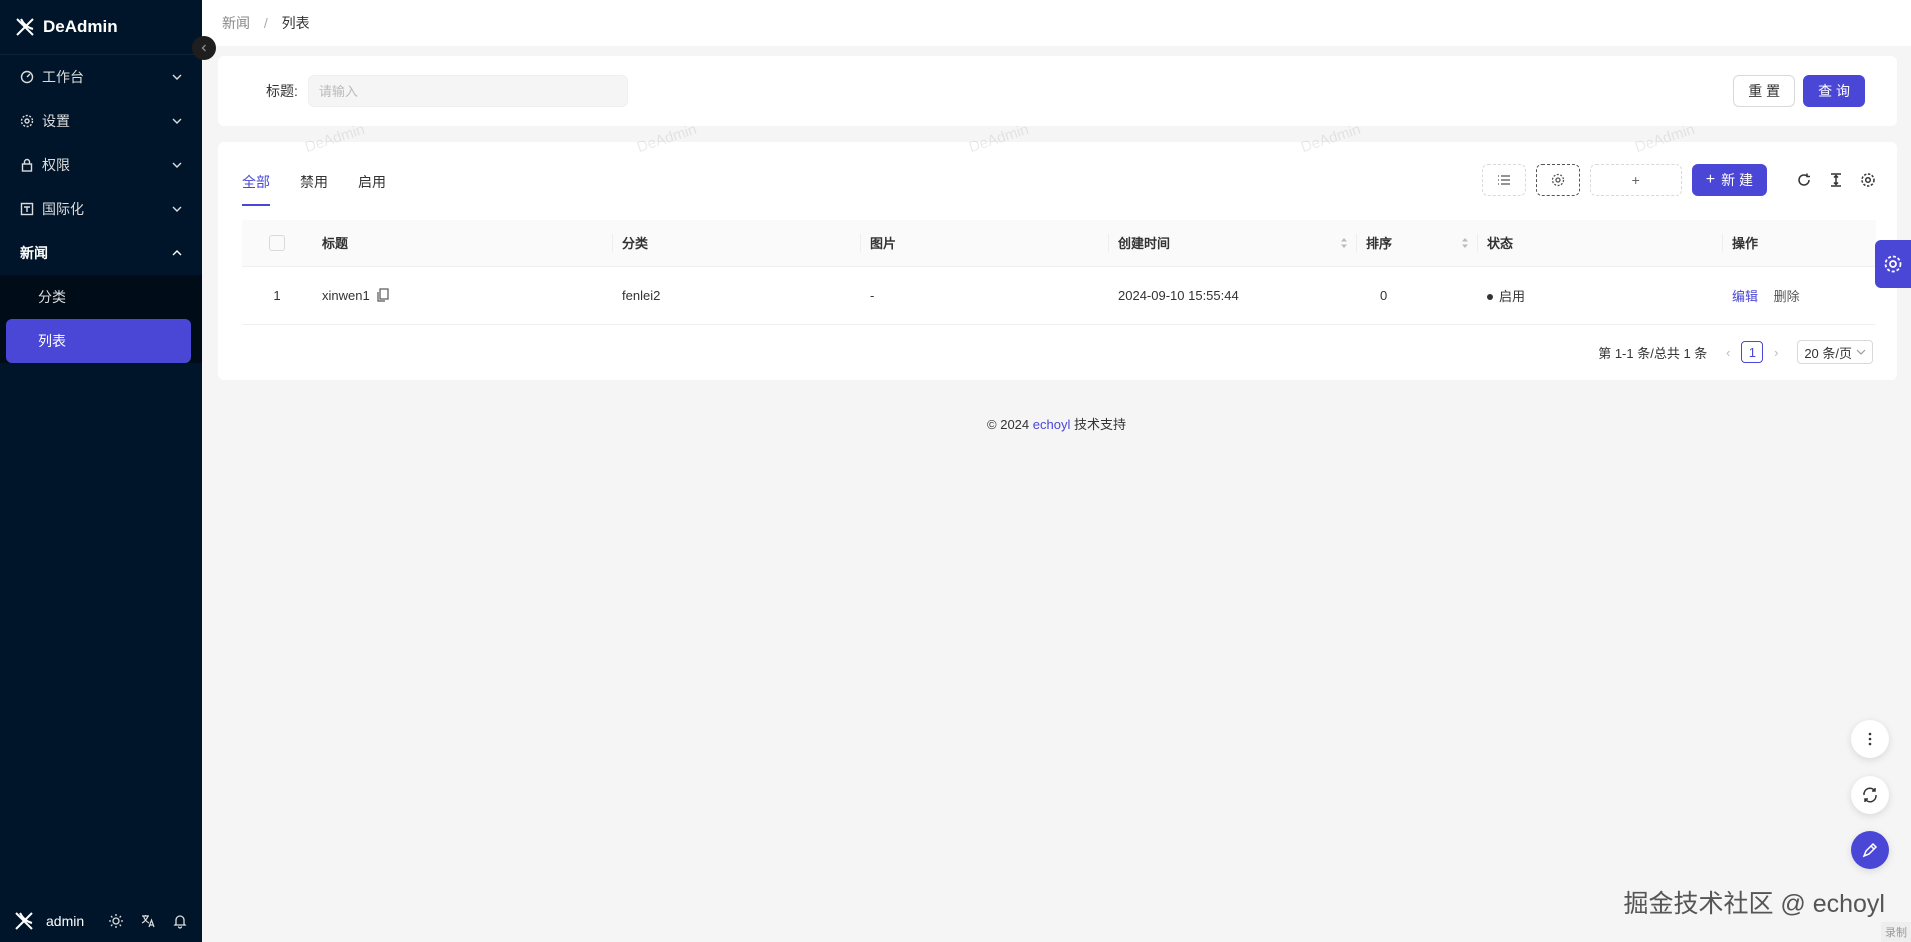 This screenshot has height=942, width=1911. What do you see at coordinates (467, 91) in the screenshot?
I see `title-input` at bounding box center [467, 91].